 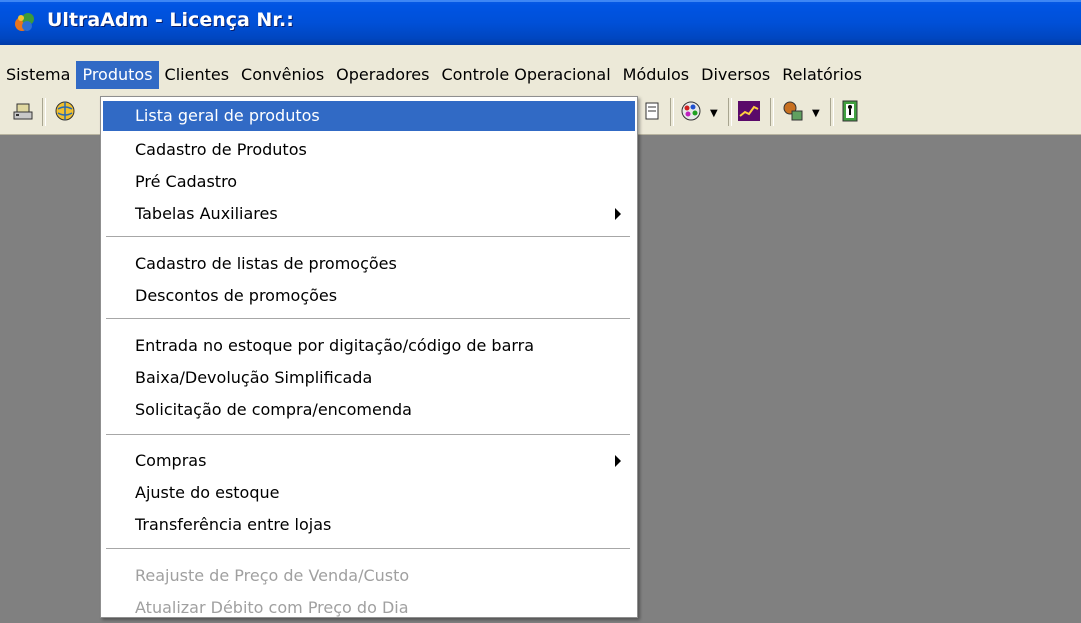 What do you see at coordinates (369, 214) in the screenshot?
I see `menu-item-tabelas-auxiliares: Tabelas Auxiliares` at bounding box center [369, 214].